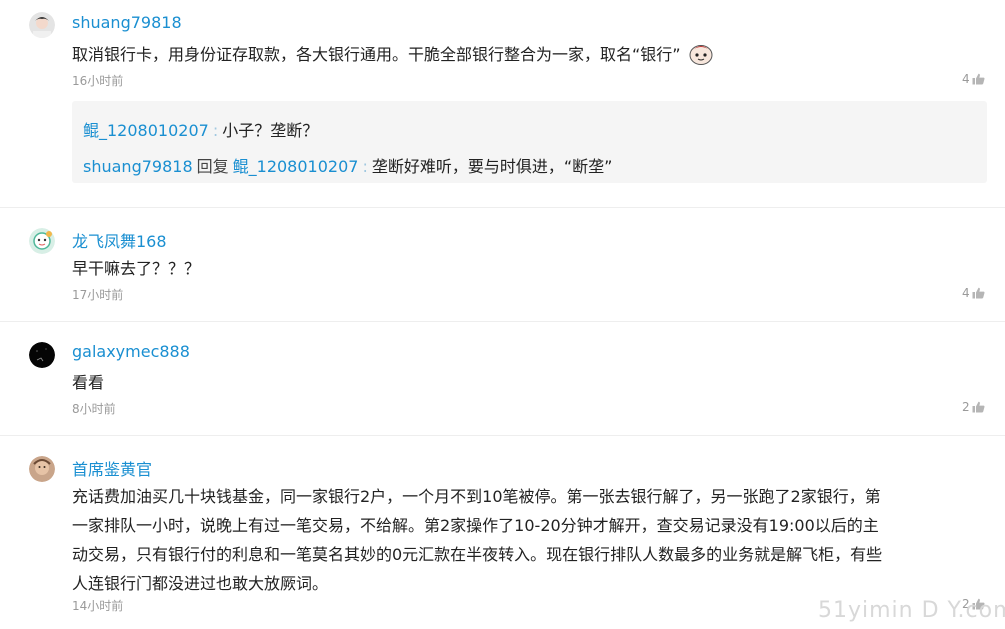 Image resolution: width=1005 pixels, height=629 pixels. Describe the element at coordinates (127, 22) in the screenshot. I see `comment-username: shuang79818` at that location.